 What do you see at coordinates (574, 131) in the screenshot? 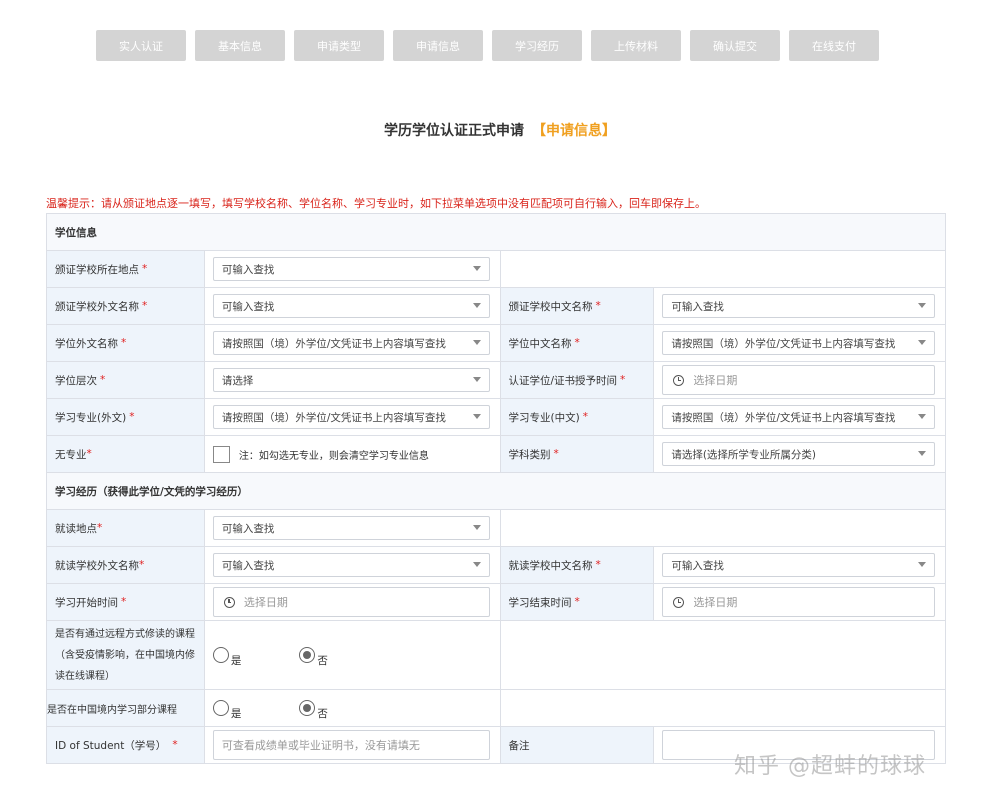
I see `page-title-highlight: 【申请信息】` at bounding box center [574, 131].